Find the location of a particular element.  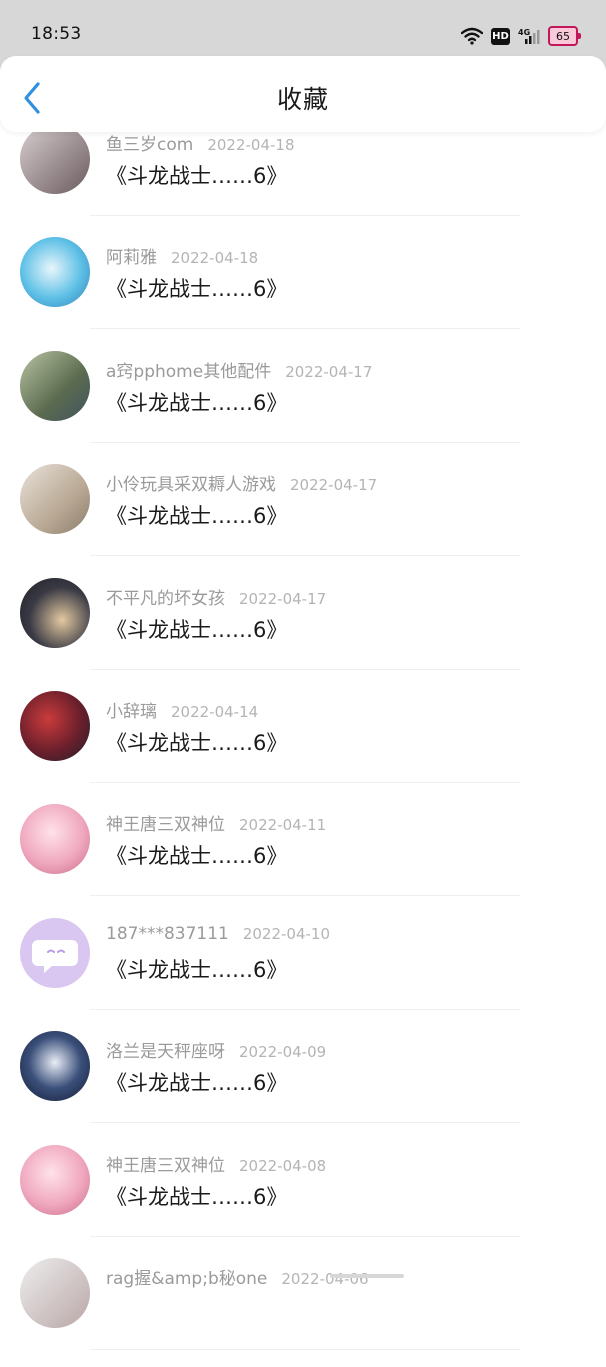

username: a窍pphome其他配件 is located at coordinates (188, 372).